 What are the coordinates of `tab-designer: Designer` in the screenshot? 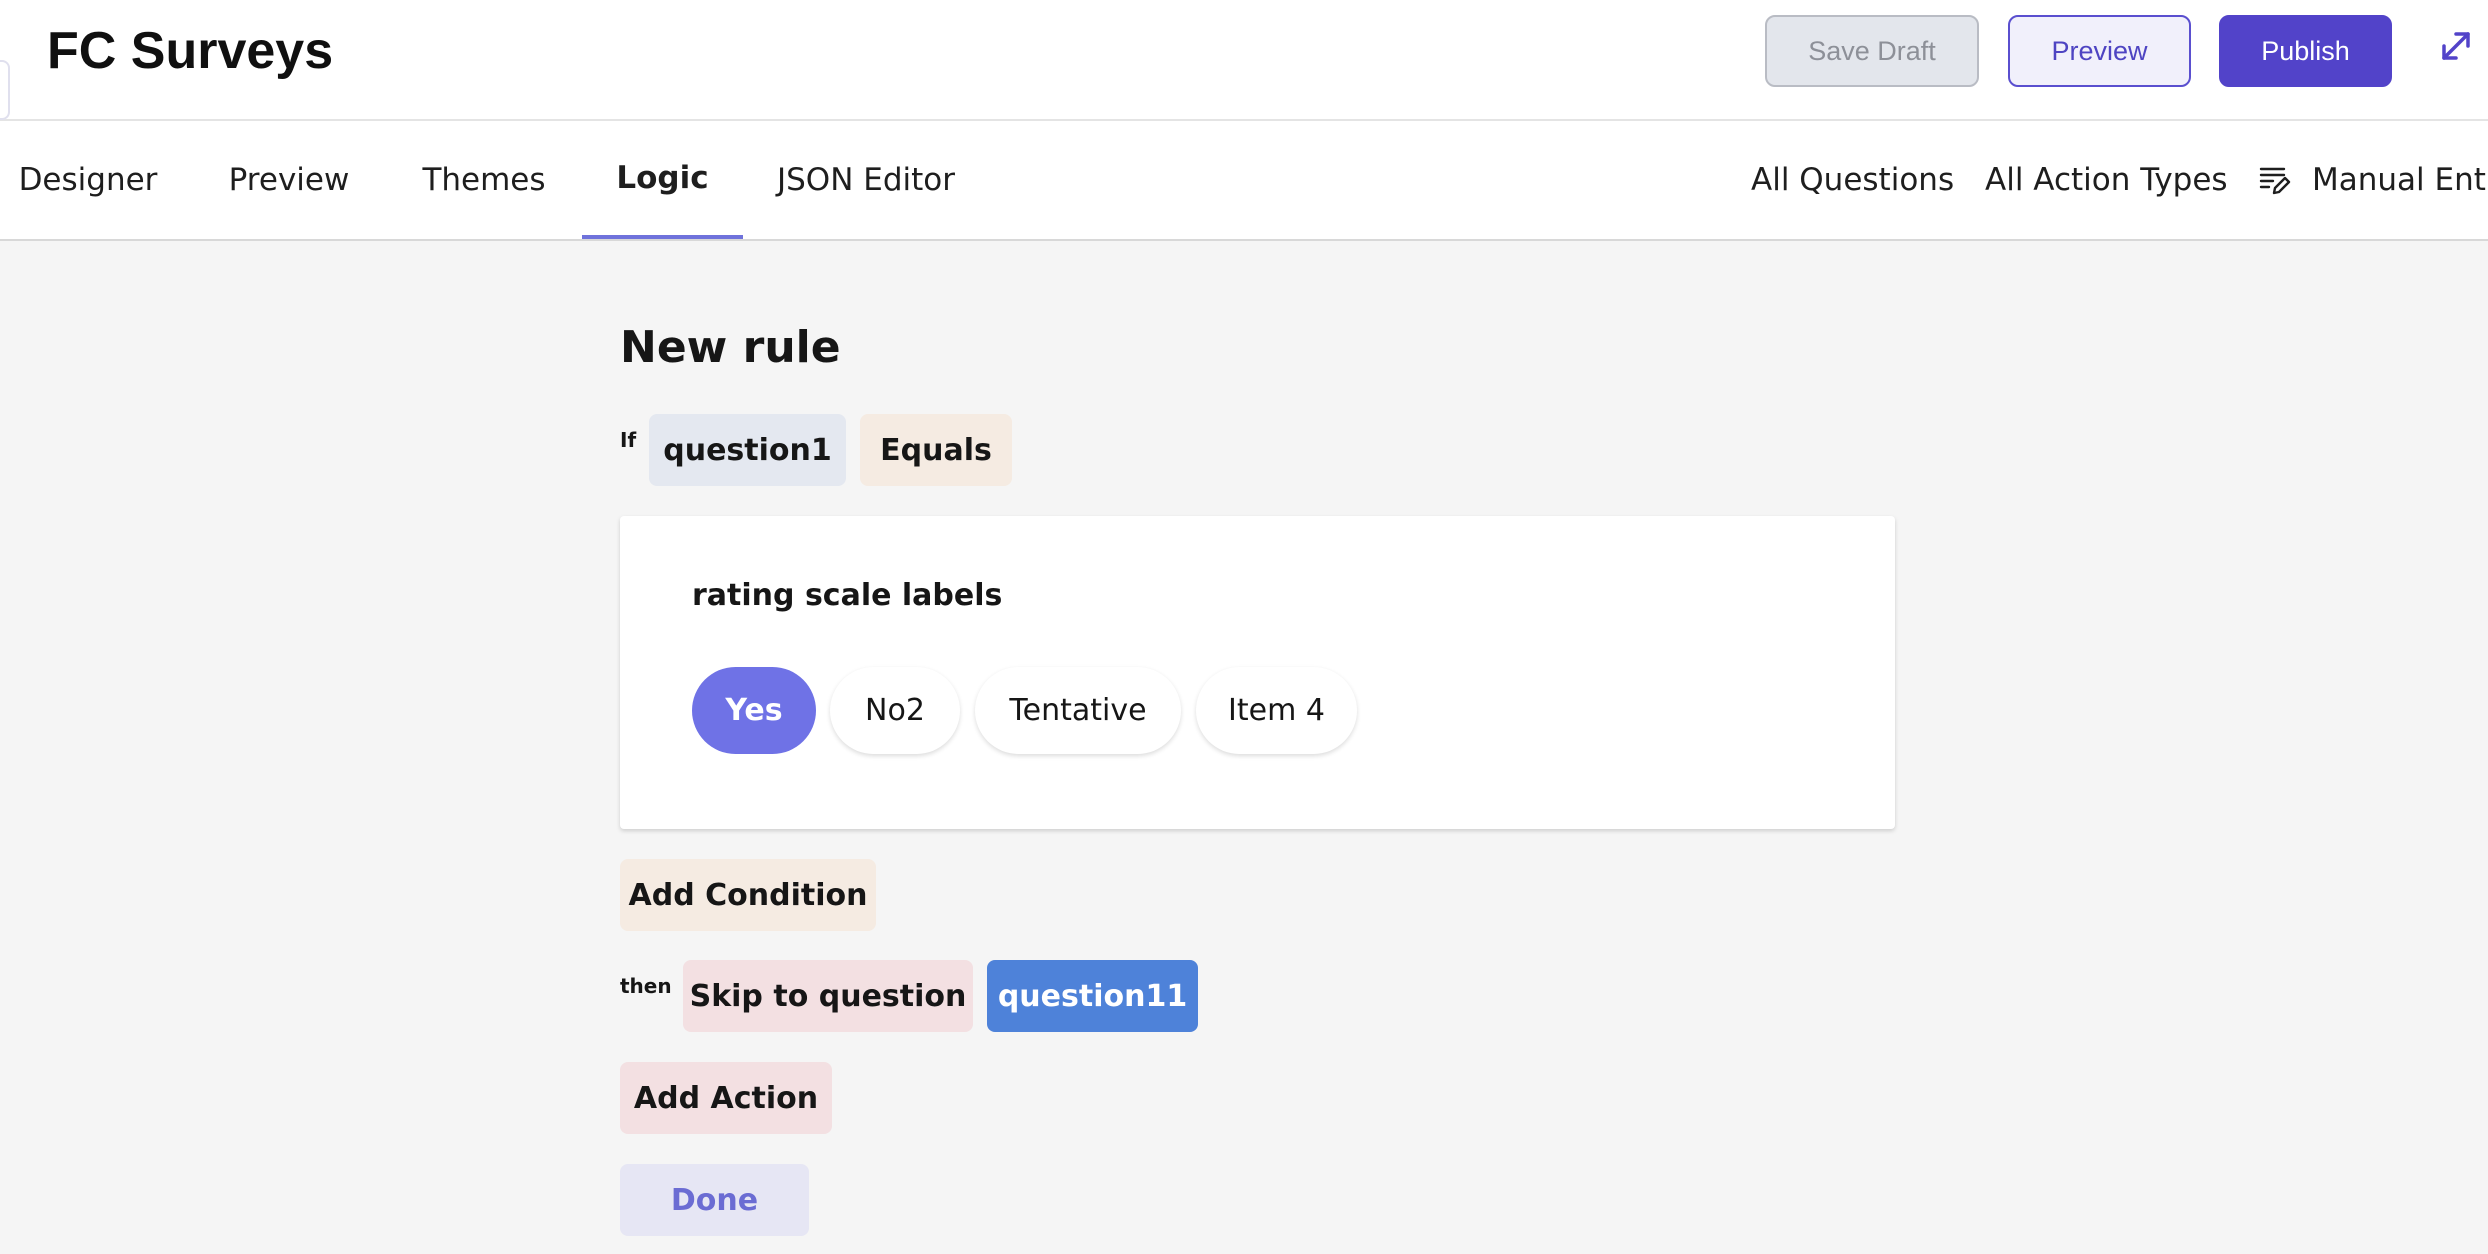 It's located at (88, 180).